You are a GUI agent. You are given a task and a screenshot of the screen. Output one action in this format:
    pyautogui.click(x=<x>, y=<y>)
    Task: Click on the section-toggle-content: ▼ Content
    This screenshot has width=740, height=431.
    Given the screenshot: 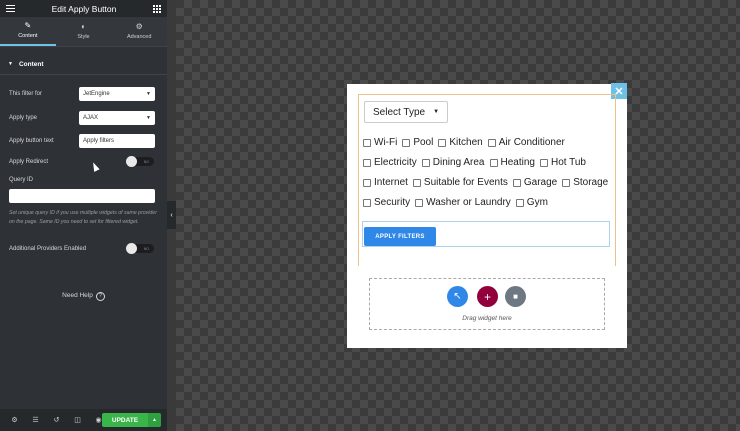 What is the action you would take?
    pyautogui.click(x=83, y=64)
    